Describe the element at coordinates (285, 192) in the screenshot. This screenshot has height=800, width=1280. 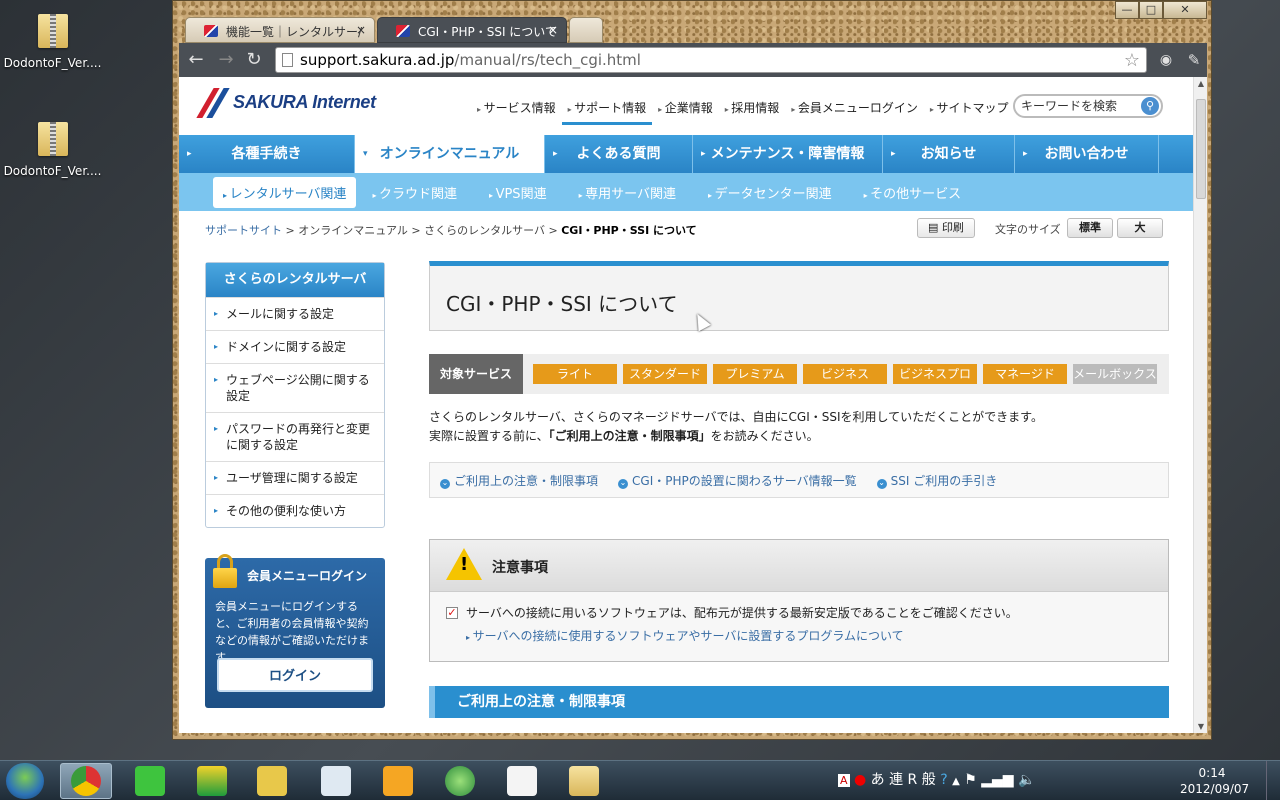
I see `sub-nav-rental-server: レンタルサーバ関連` at that location.